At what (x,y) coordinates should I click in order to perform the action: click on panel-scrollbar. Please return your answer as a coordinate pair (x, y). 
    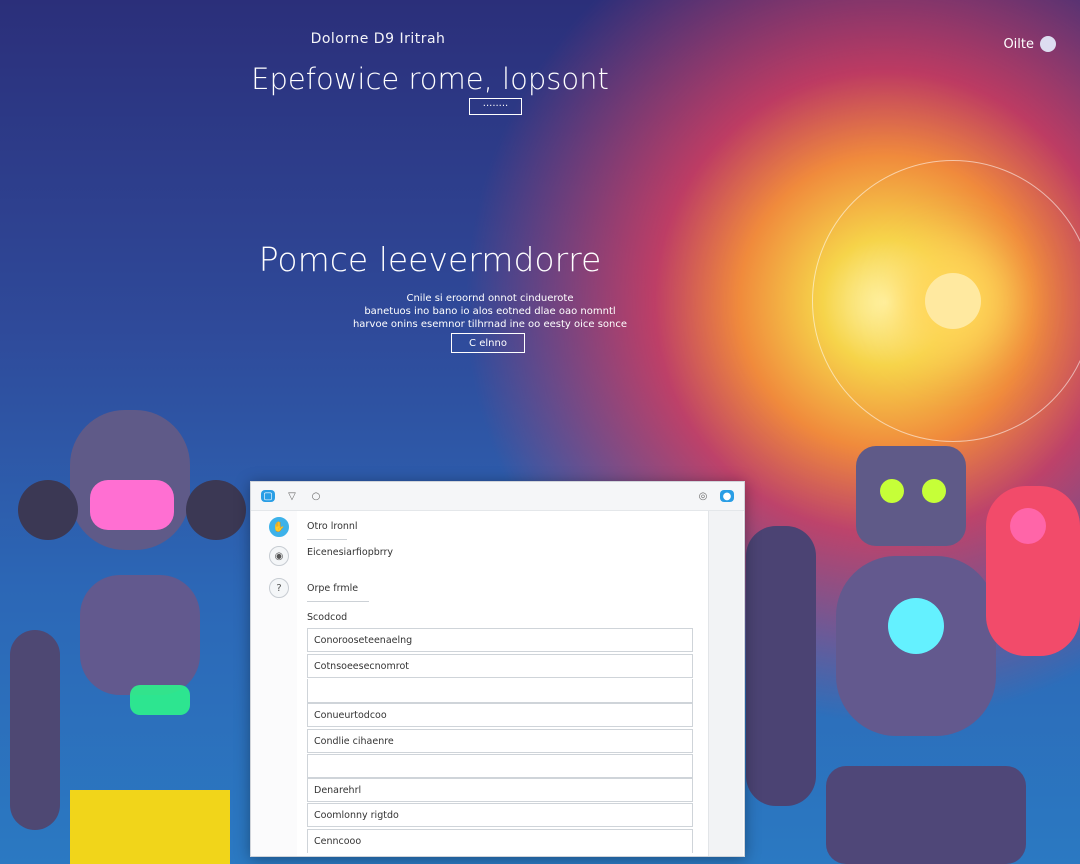
    Looking at the image, I should click on (725, 683).